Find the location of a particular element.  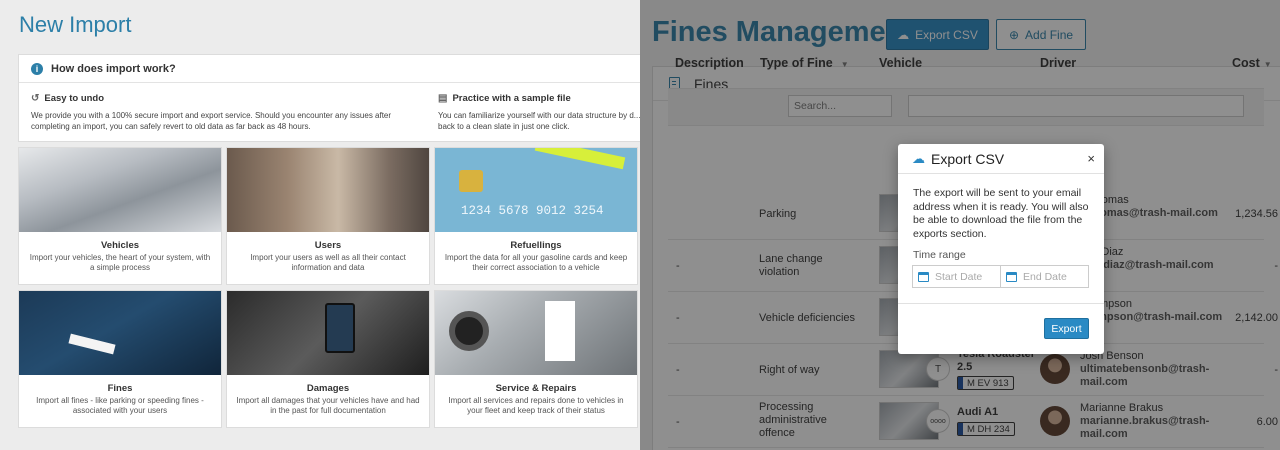

audi-logo-icon: oooo is located at coordinates (938, 421).